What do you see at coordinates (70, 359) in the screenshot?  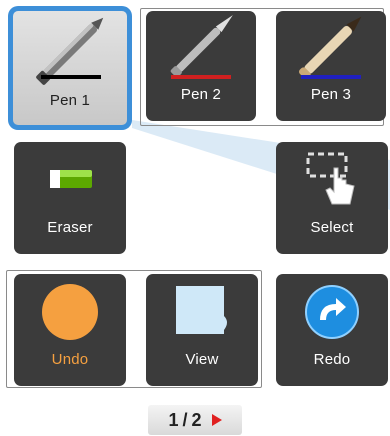 I see `undo-label: Undo` at bounding box center [70, 359].